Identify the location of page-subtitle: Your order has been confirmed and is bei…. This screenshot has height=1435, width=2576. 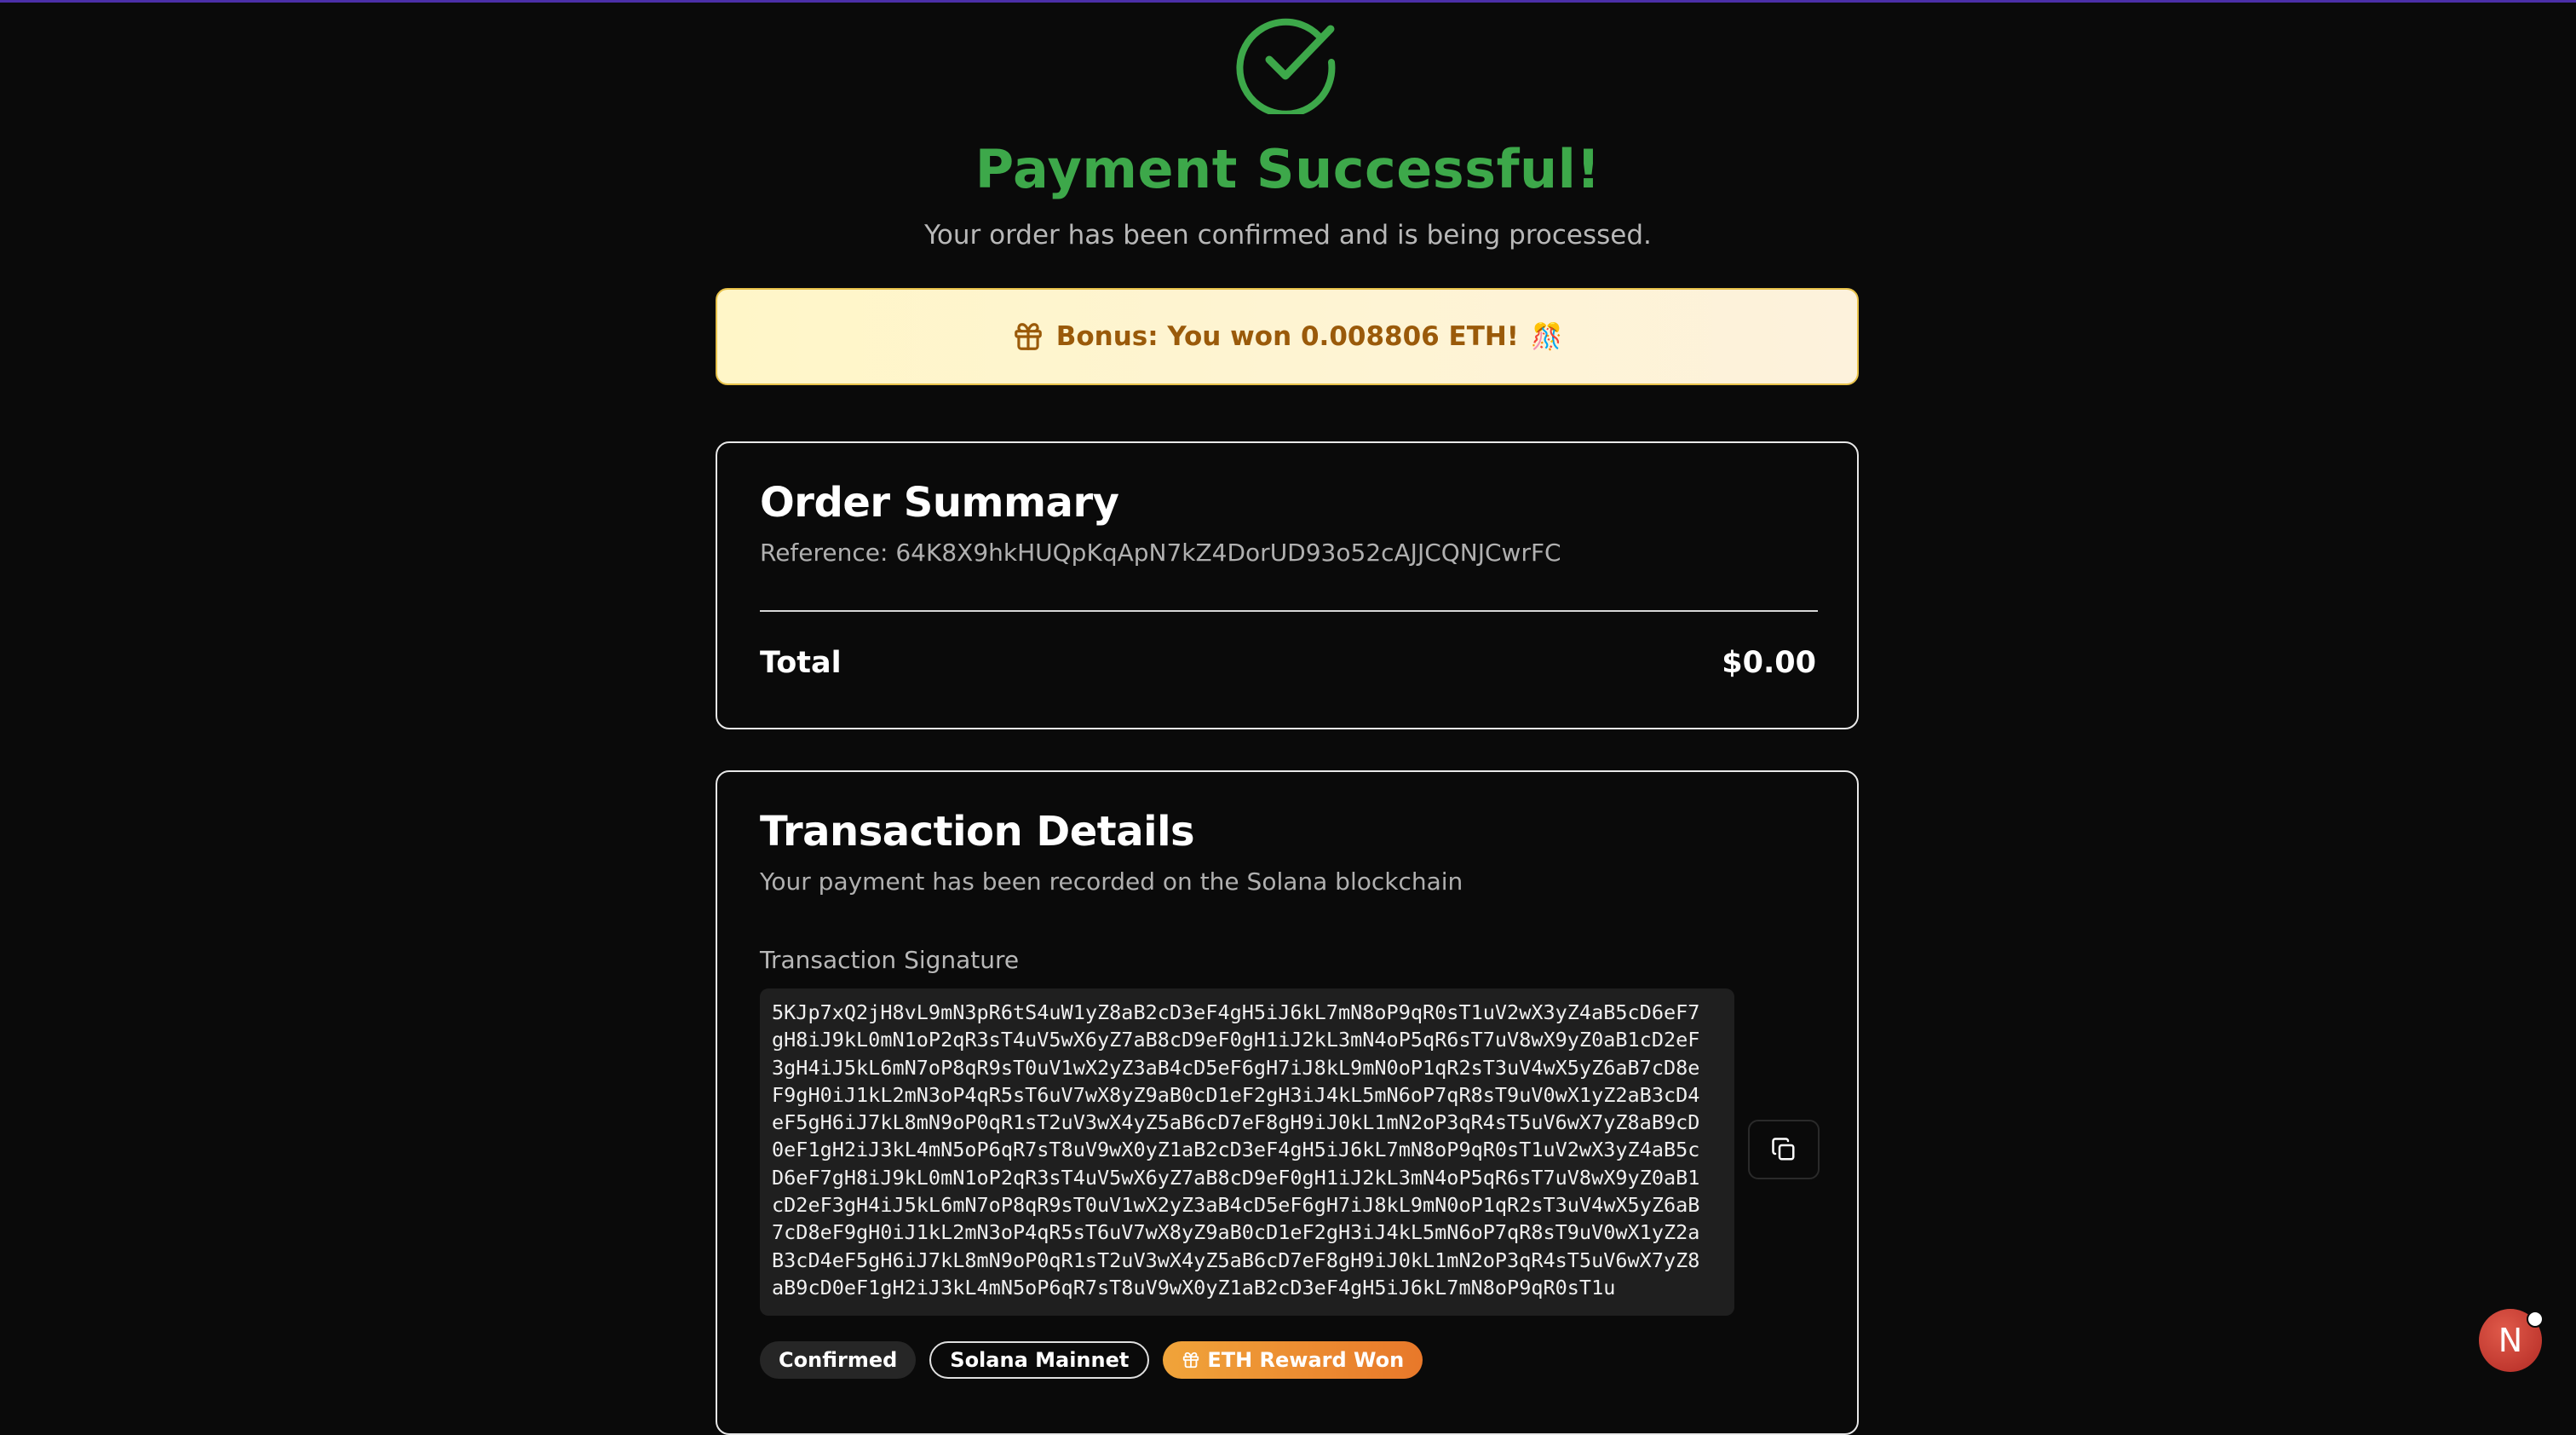
(1288, 235).